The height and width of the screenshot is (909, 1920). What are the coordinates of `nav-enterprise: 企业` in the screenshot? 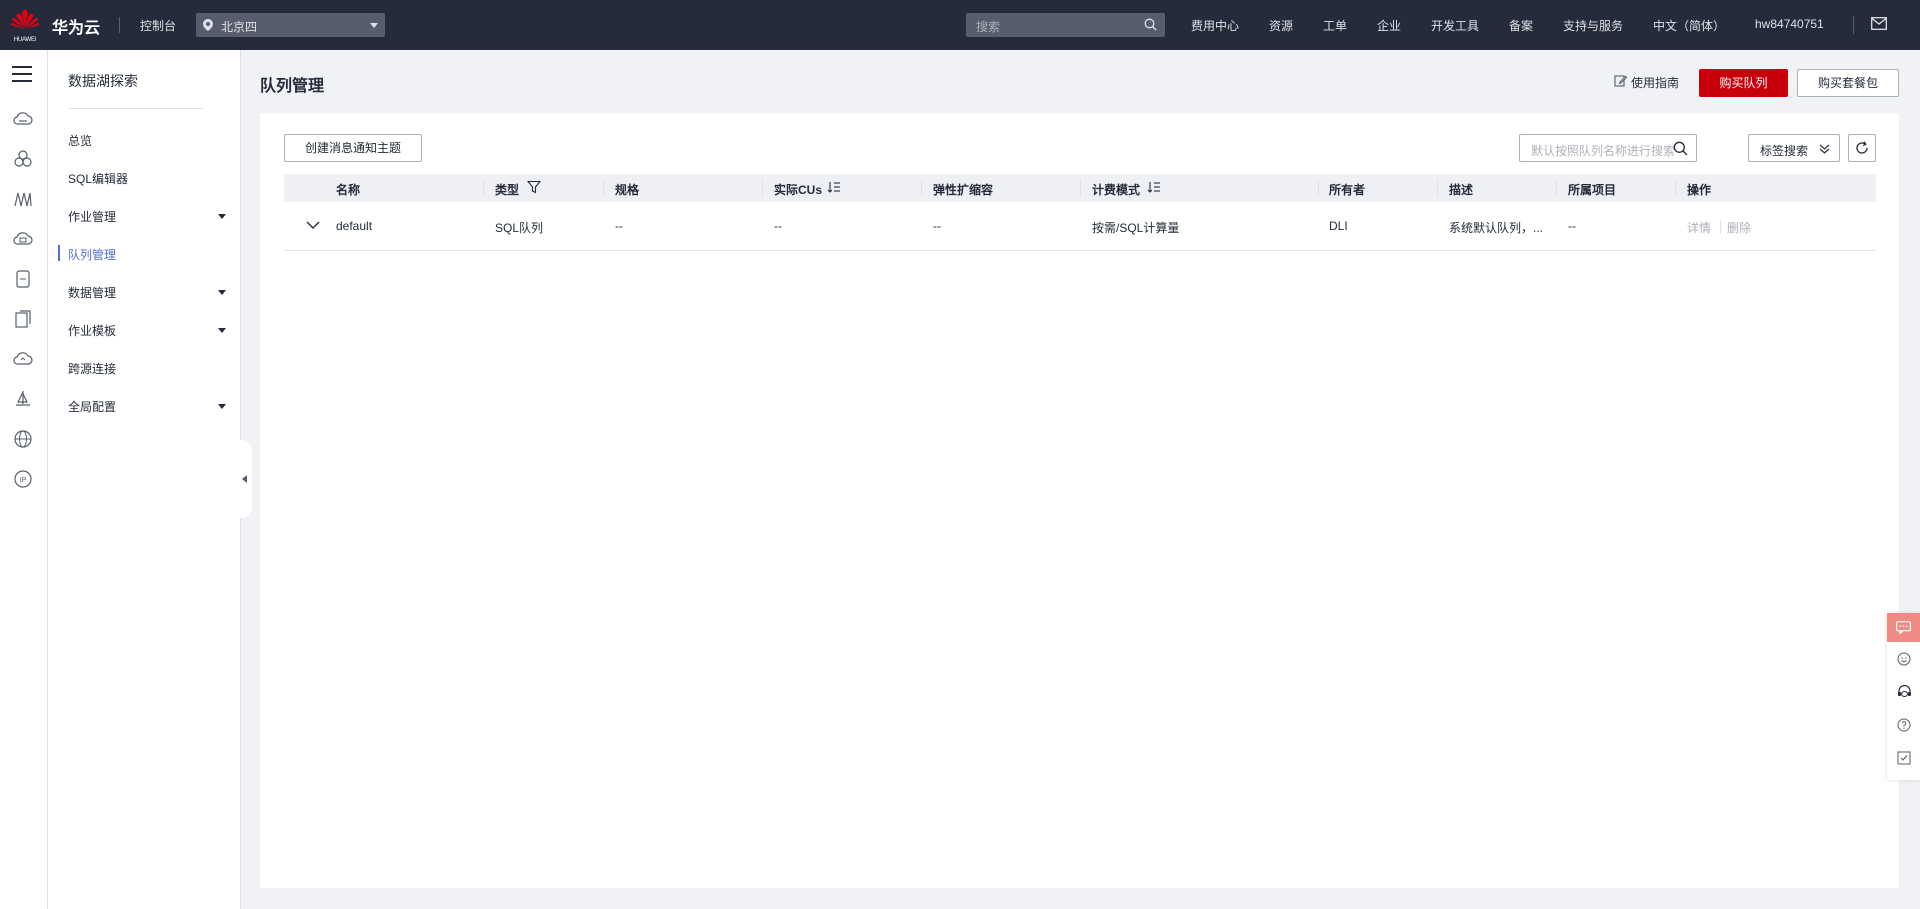 It's located at (1389, 25).